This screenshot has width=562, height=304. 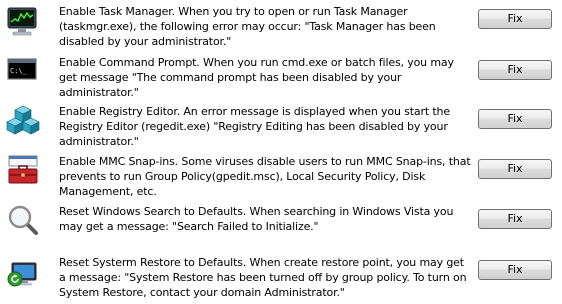 I want to click on fix-windows-search-button: Fix, so click(x=515, y=219).